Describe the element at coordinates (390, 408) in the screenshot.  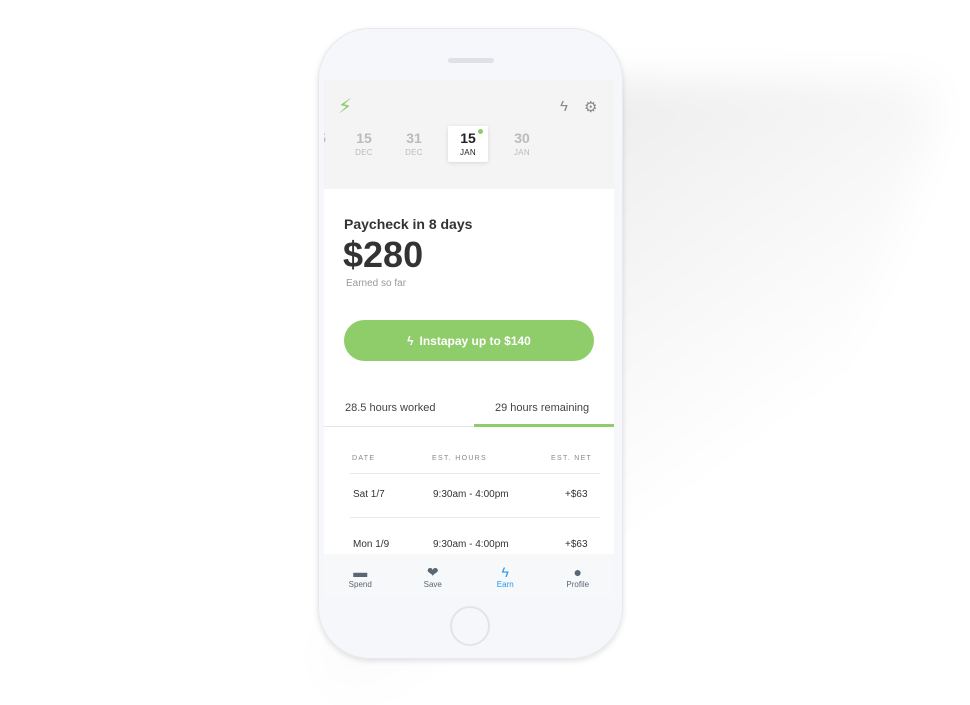
I see `tab-hours-worked: 28.5 hours worked` at that location.